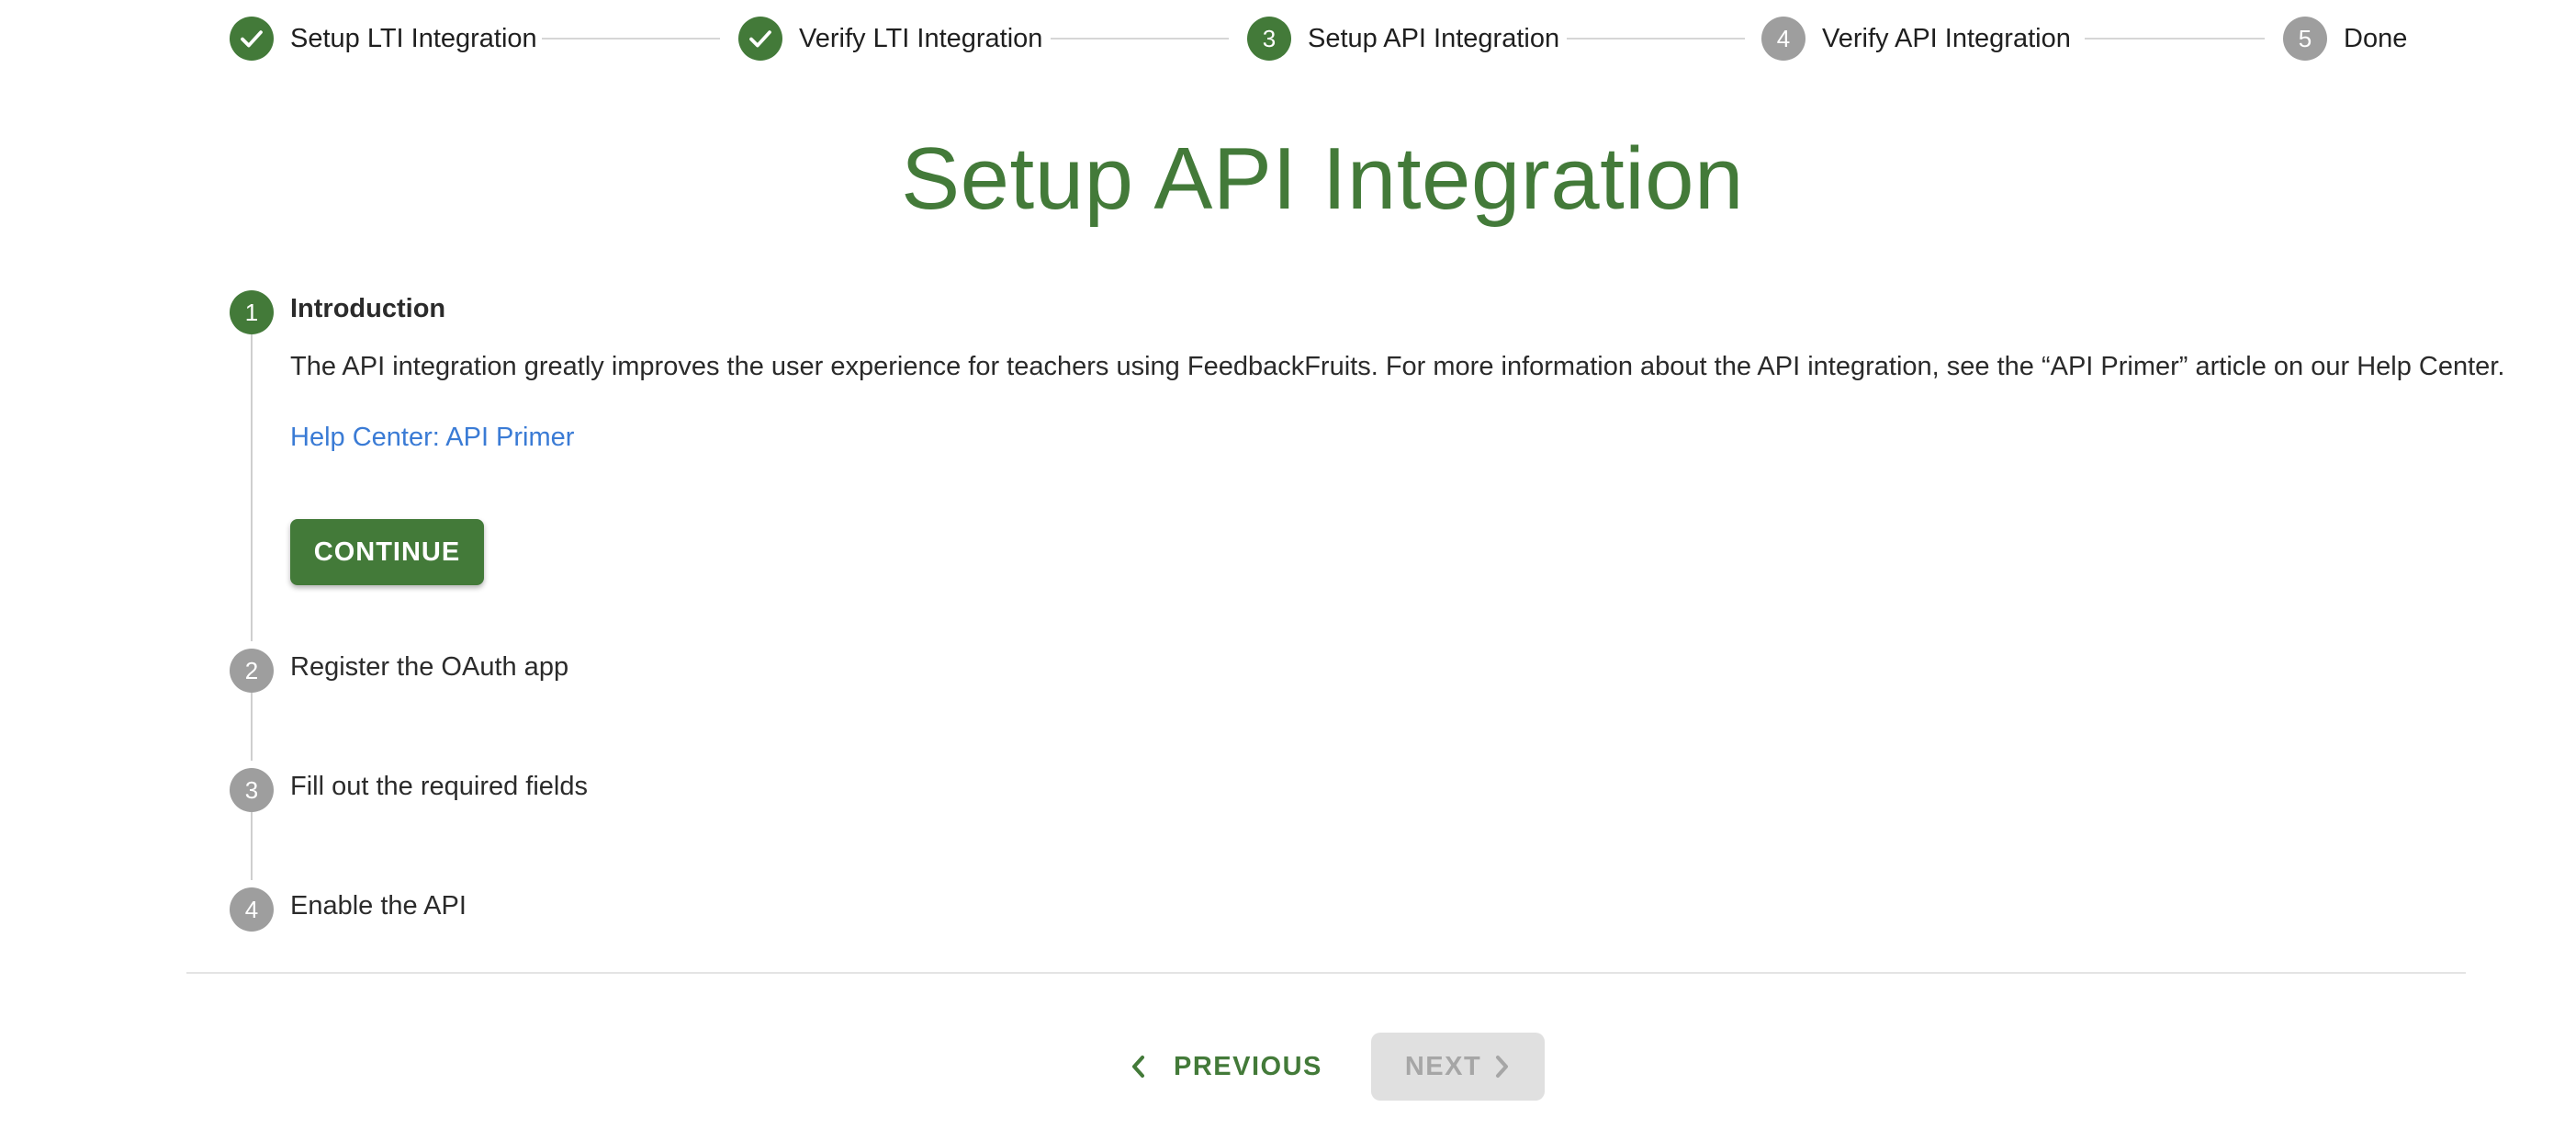 Image resolution: width=2576 pixels, height=1141 pixels. What do you see at coordinates (432, 438) in the screenshot?
I see `help-center-link: Help Center: API Primer` at bounding box center [432, 438].